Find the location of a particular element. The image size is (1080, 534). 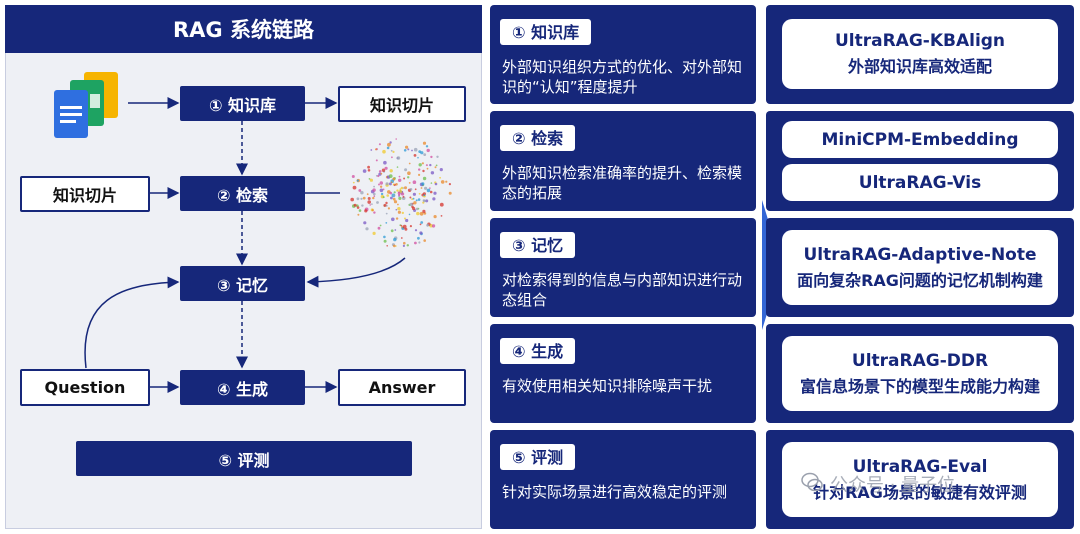

knowledge-chunks-input: 知识切片 is located at coordinates (85, 194).